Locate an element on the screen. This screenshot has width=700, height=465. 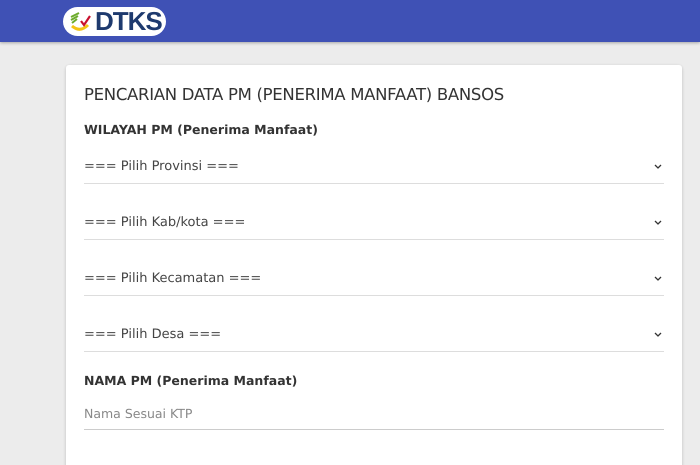
form-title: PENCARIAN DATA PM (PENERIMA MANFAAT) BANSOS is located at coordinates (294, 94).